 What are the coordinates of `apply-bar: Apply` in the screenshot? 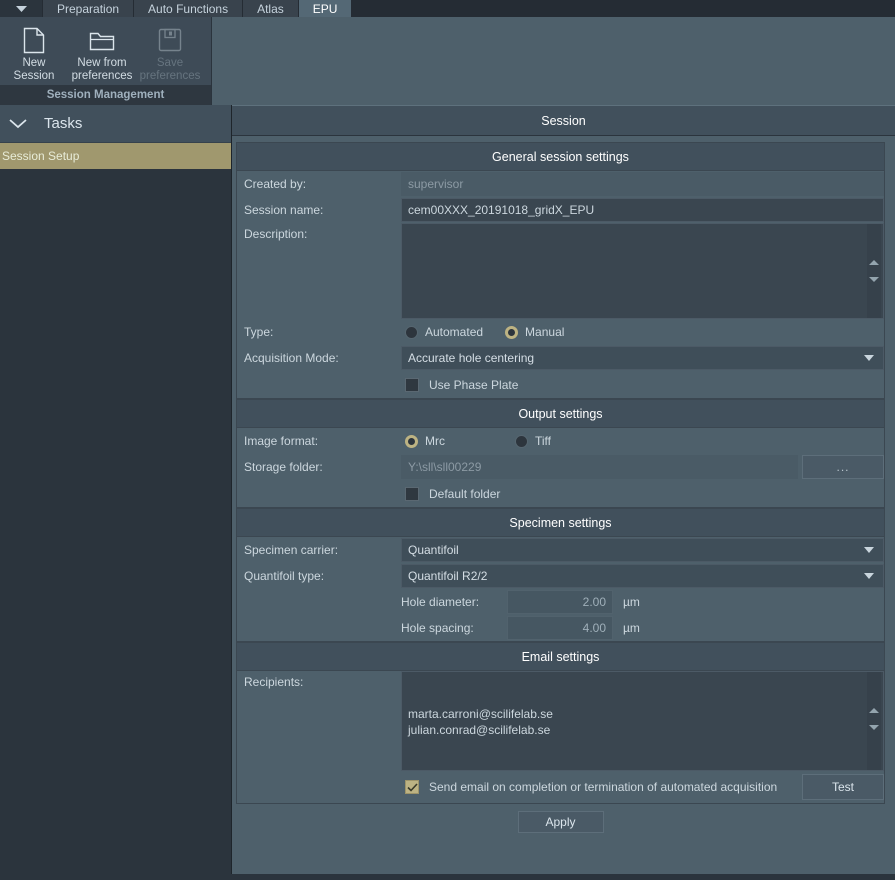 It's located at (560, 818).